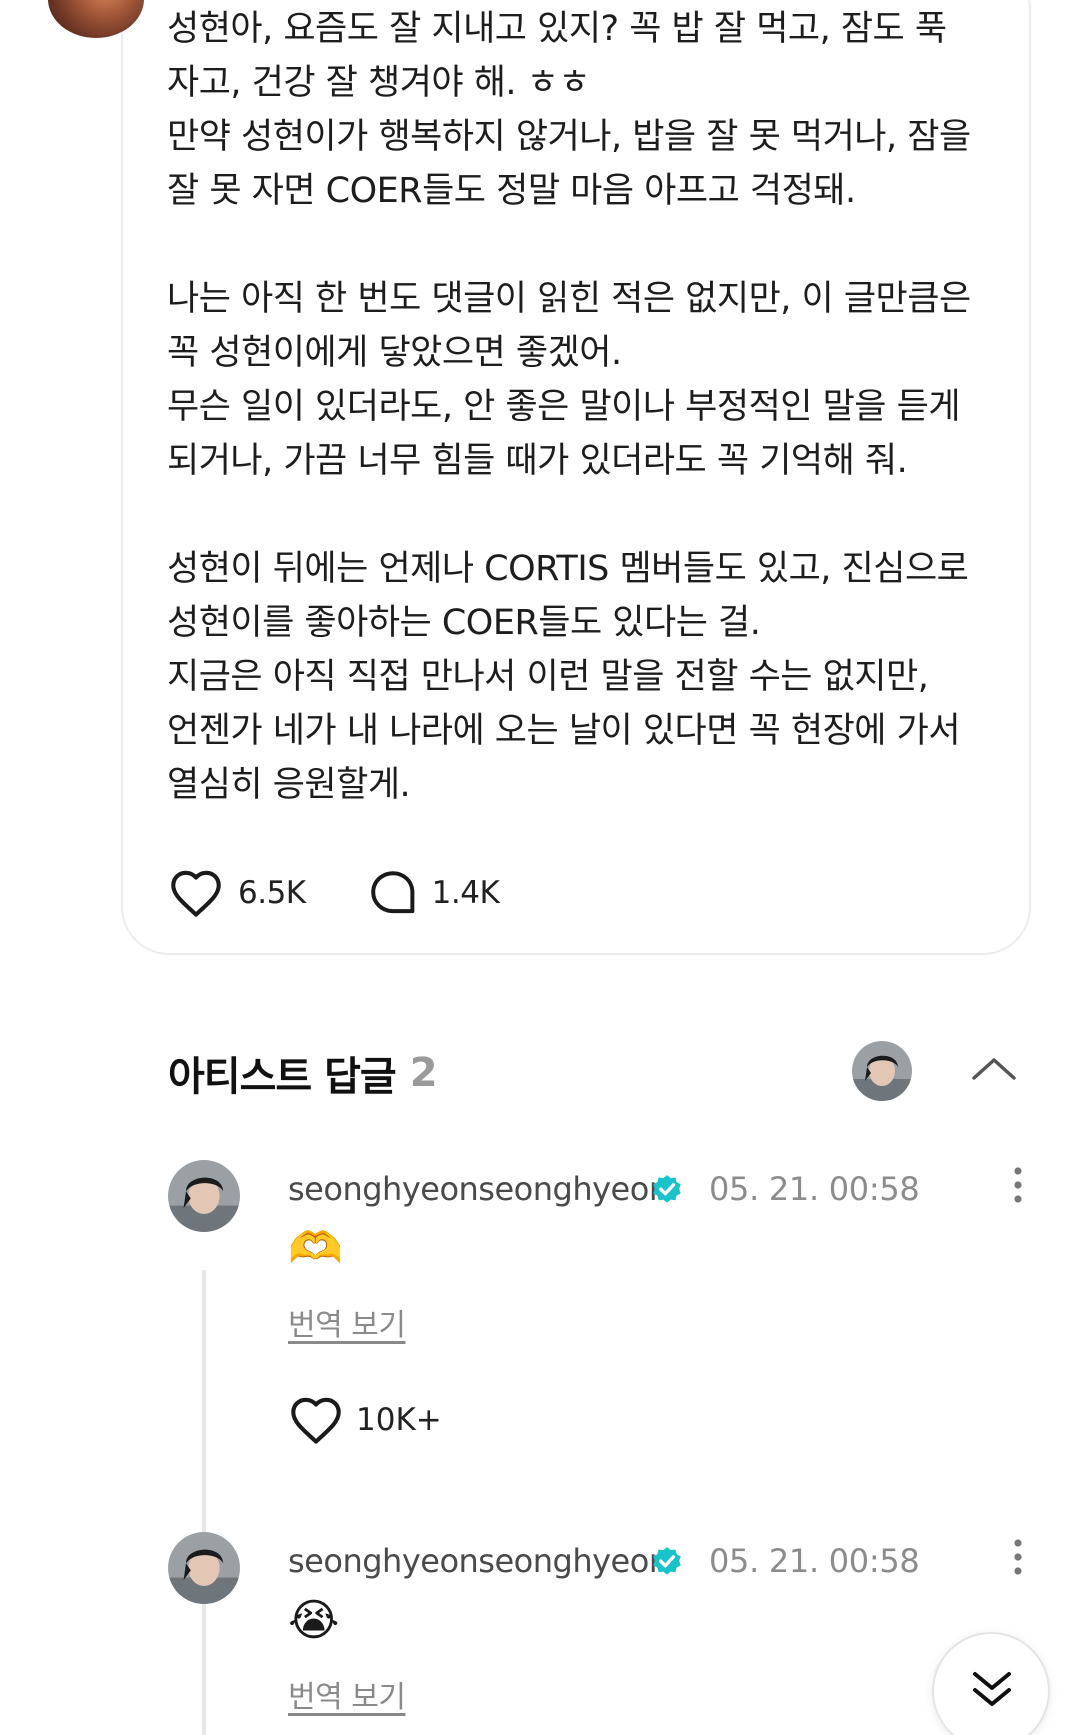 This screenshot has width=1080, height=1735. What do you see at coordinates (392, 892) in the screenshot?
I see `speech-bubble-icon` at bounding box center [392, 892].